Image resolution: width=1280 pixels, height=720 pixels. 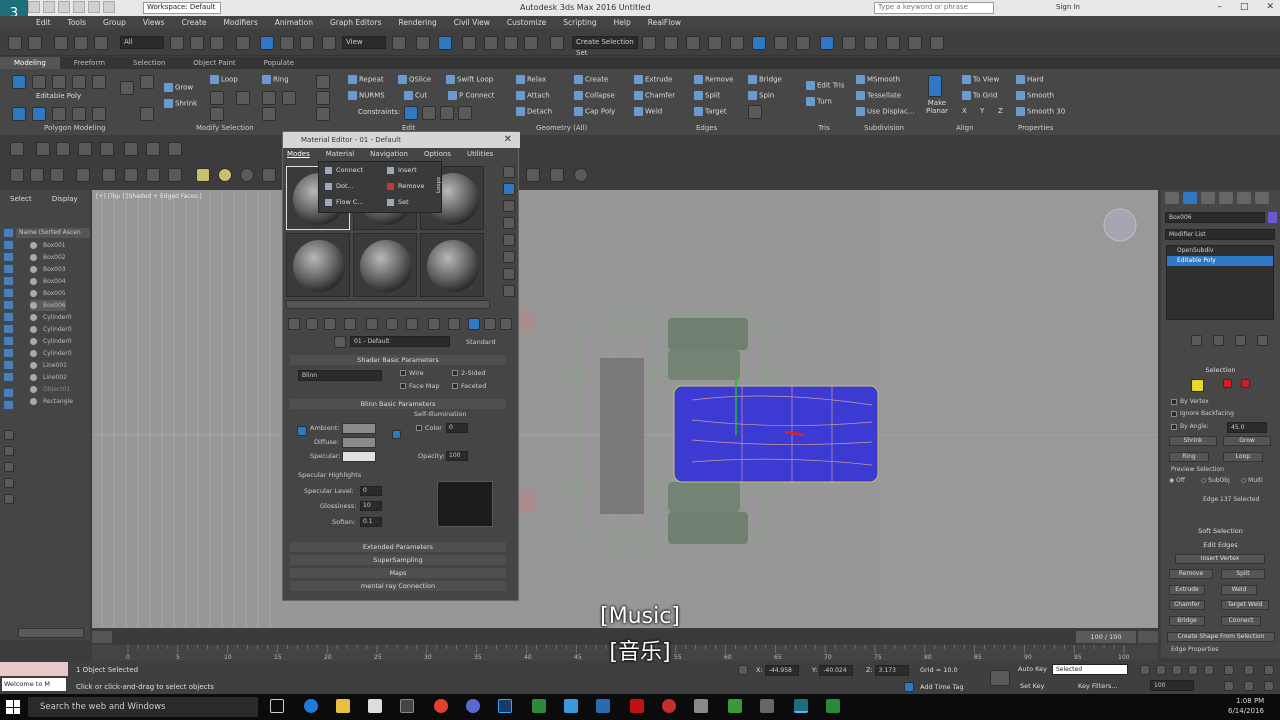 What do you see at coordinates (505, 706) in the screenshot?
I see `photoshop-icon` at bounding box center [505, 706].